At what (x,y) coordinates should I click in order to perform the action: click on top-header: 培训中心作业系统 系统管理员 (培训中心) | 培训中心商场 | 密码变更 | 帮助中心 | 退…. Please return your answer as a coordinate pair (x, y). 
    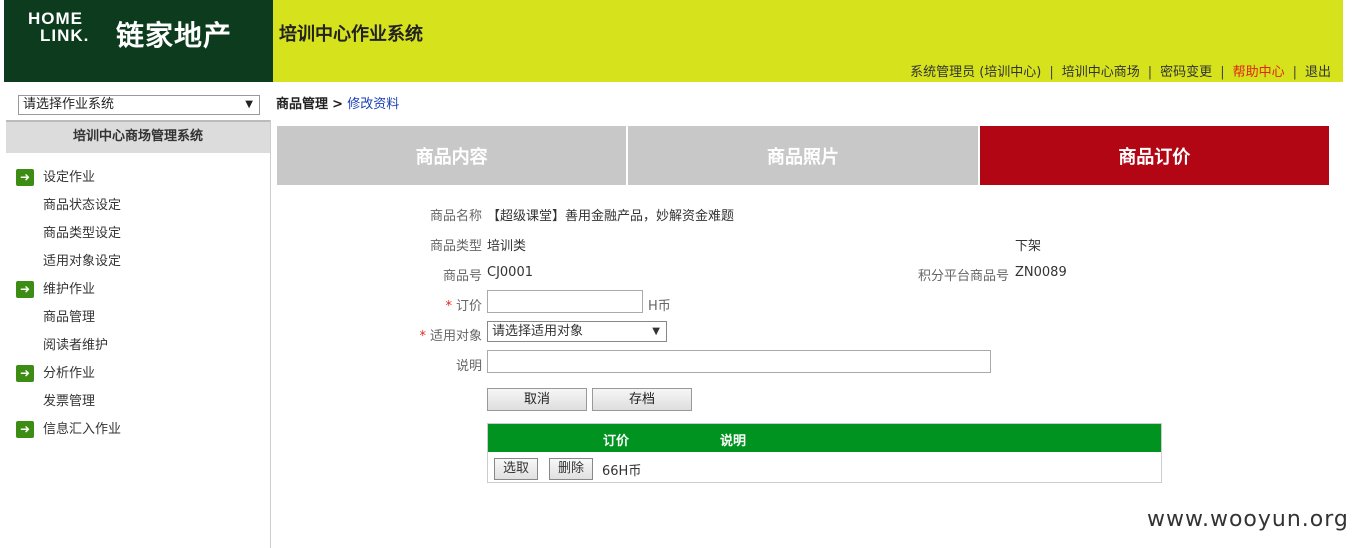
    Looking at the image, I should click on (808, 41).